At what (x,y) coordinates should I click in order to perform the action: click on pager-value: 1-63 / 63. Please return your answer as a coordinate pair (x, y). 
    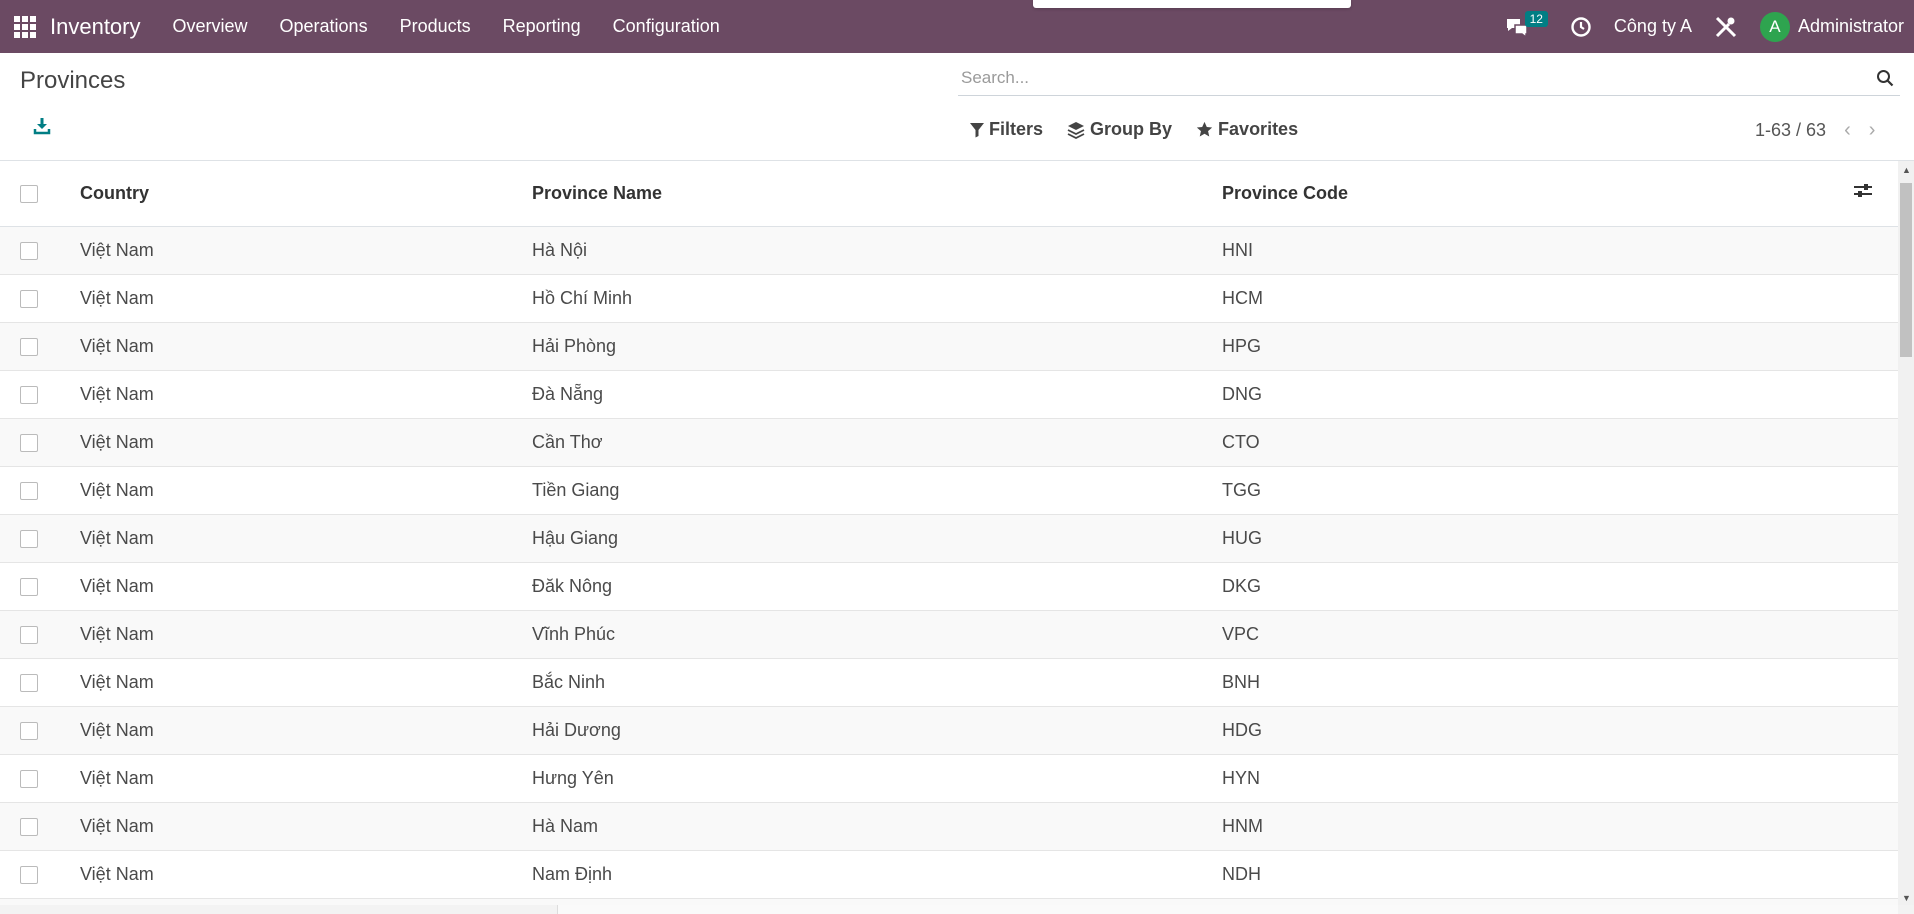
    Looking at the image, I should click on (1790, 130).